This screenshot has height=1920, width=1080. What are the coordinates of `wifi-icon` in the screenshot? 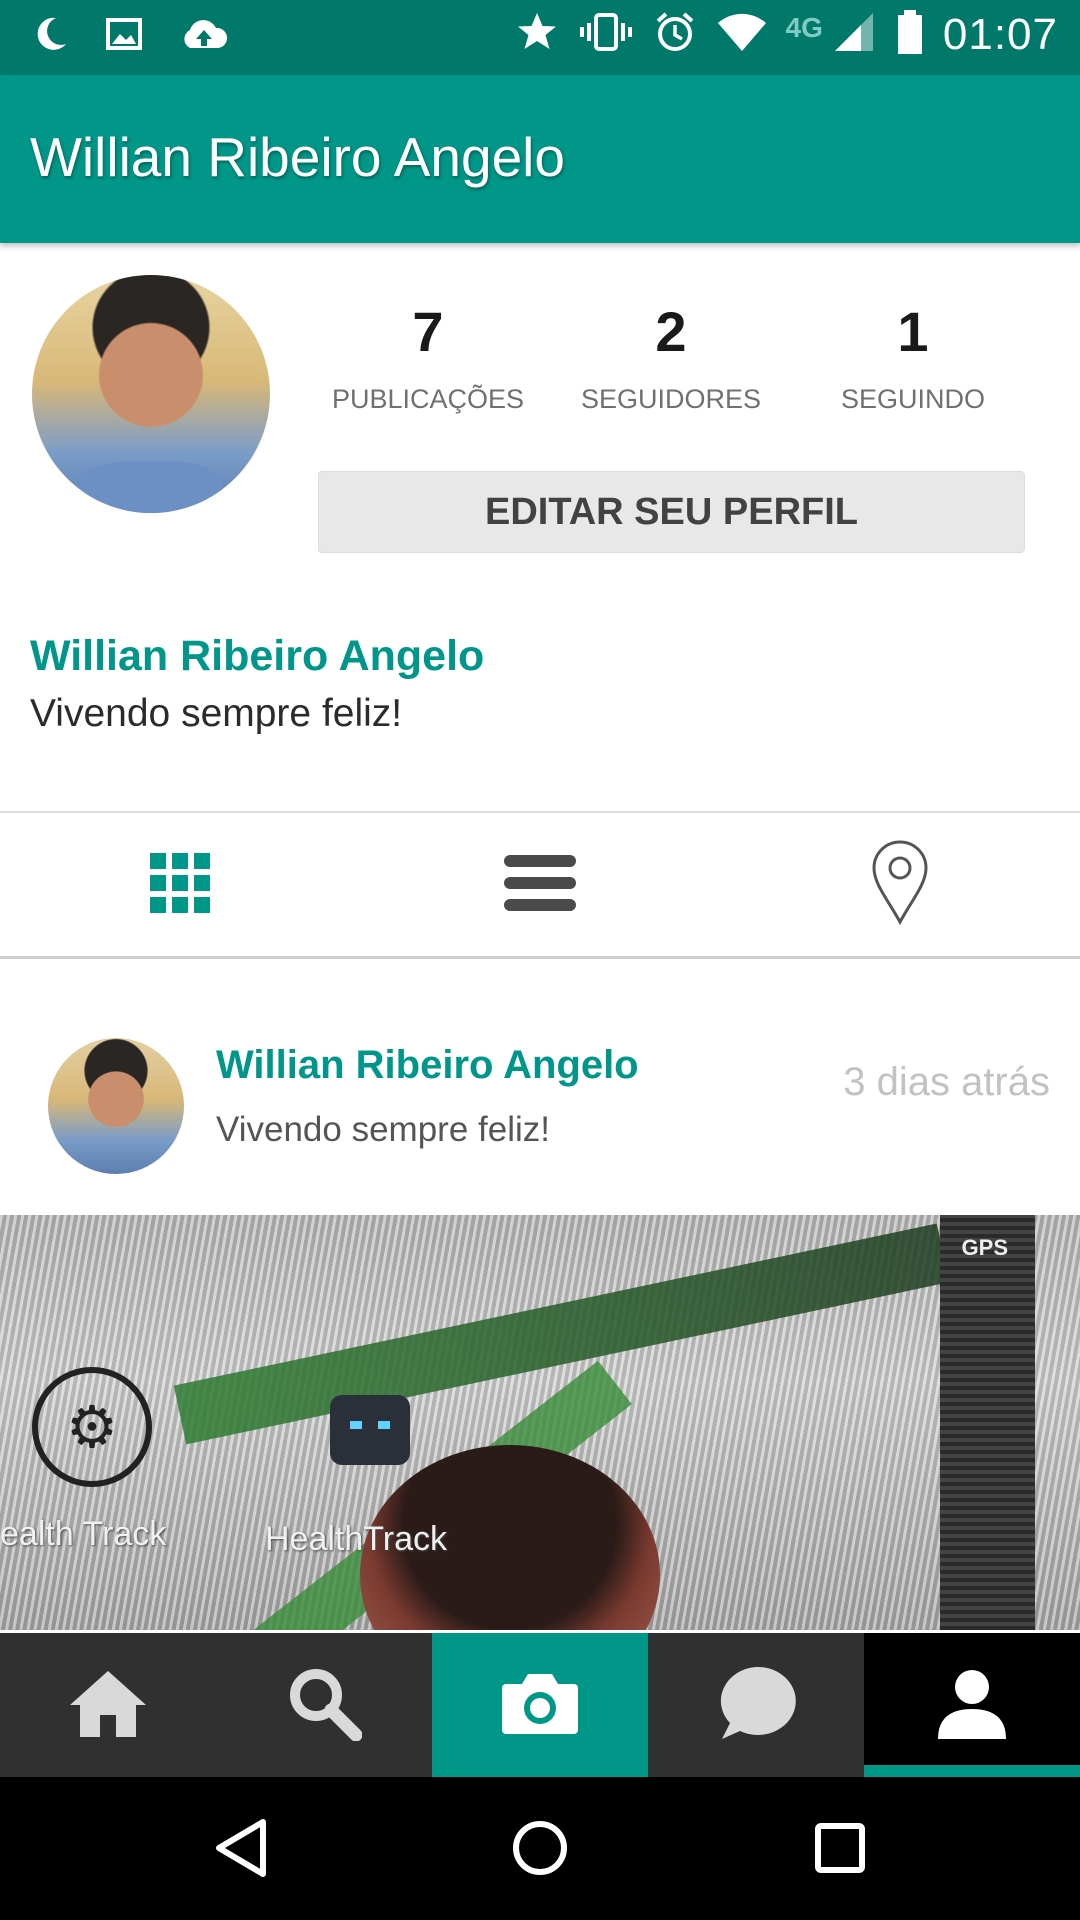 It's located at (742, 34).